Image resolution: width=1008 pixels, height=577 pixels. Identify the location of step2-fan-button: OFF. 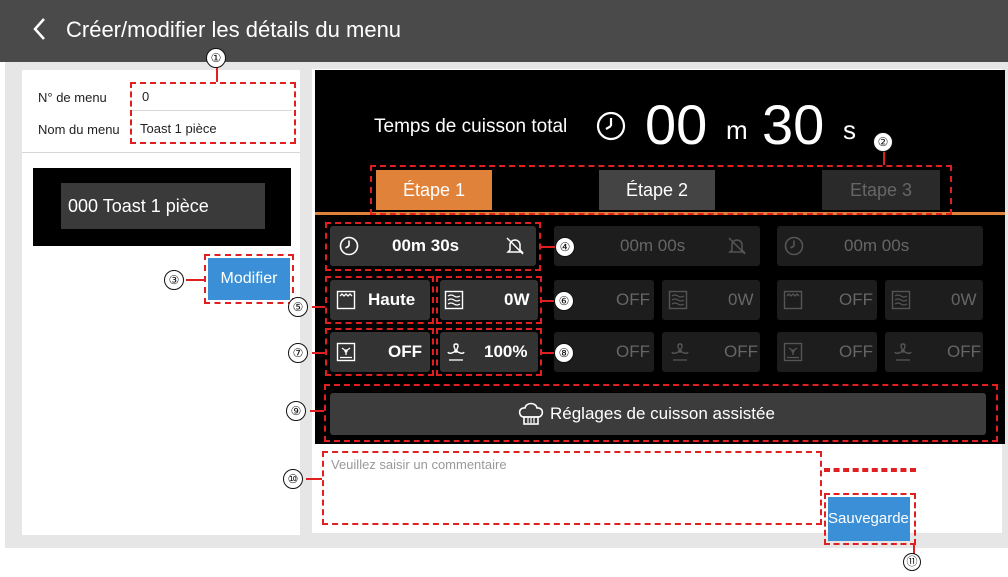
(711, 352).